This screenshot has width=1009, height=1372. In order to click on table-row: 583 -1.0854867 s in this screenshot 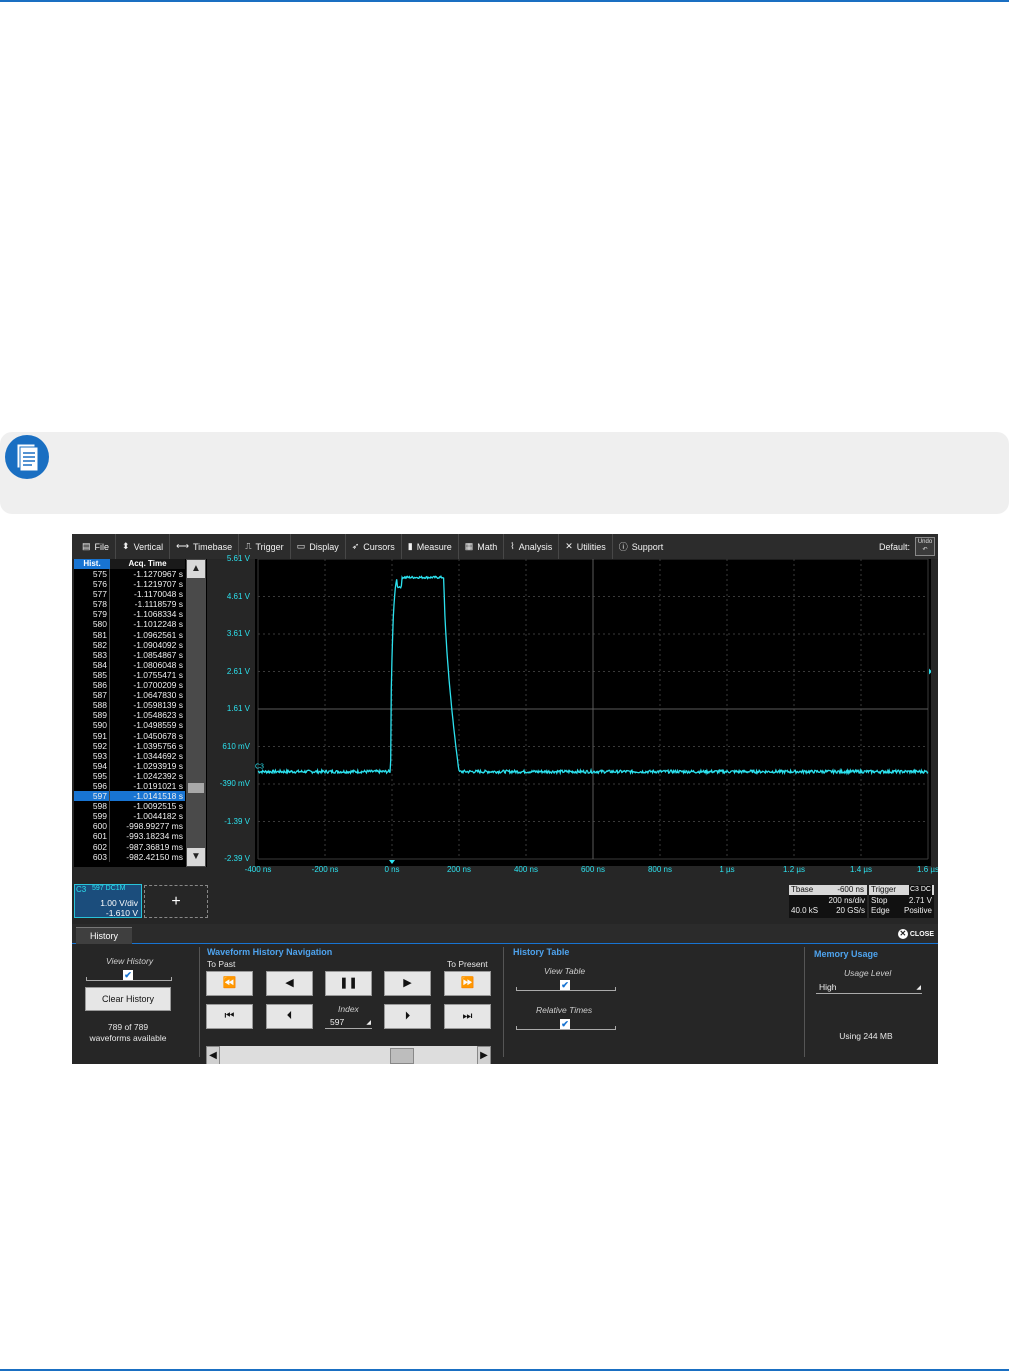, I will do `click(129, 654)`.